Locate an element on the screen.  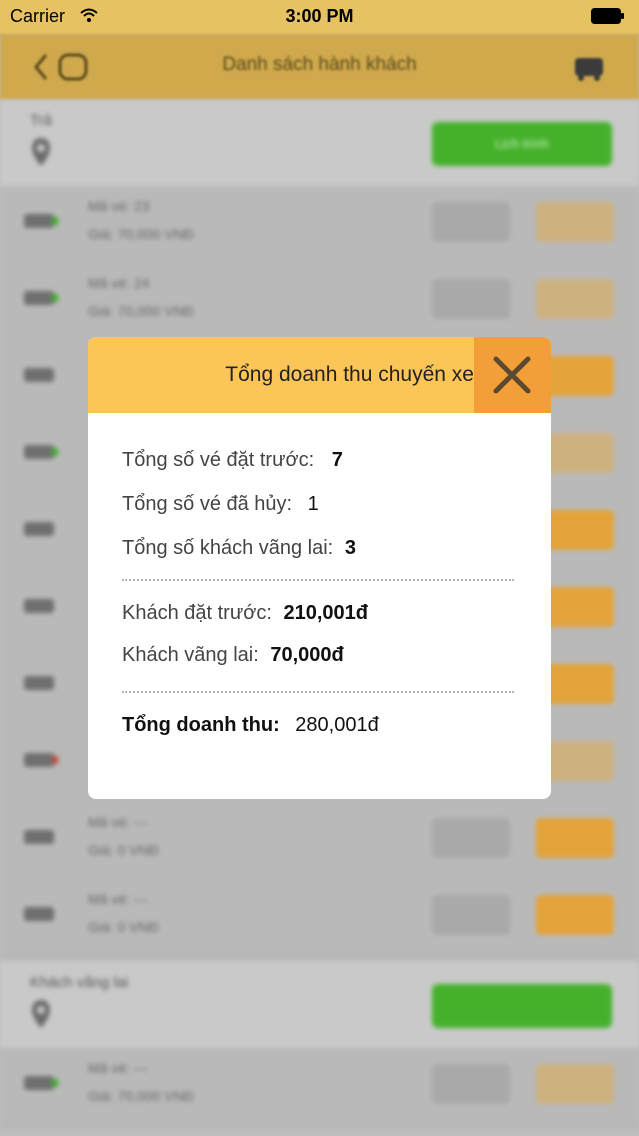
walk-in-revenue-row: Khách vãng lai: 70,000đ is located at coordinates (233, 655).